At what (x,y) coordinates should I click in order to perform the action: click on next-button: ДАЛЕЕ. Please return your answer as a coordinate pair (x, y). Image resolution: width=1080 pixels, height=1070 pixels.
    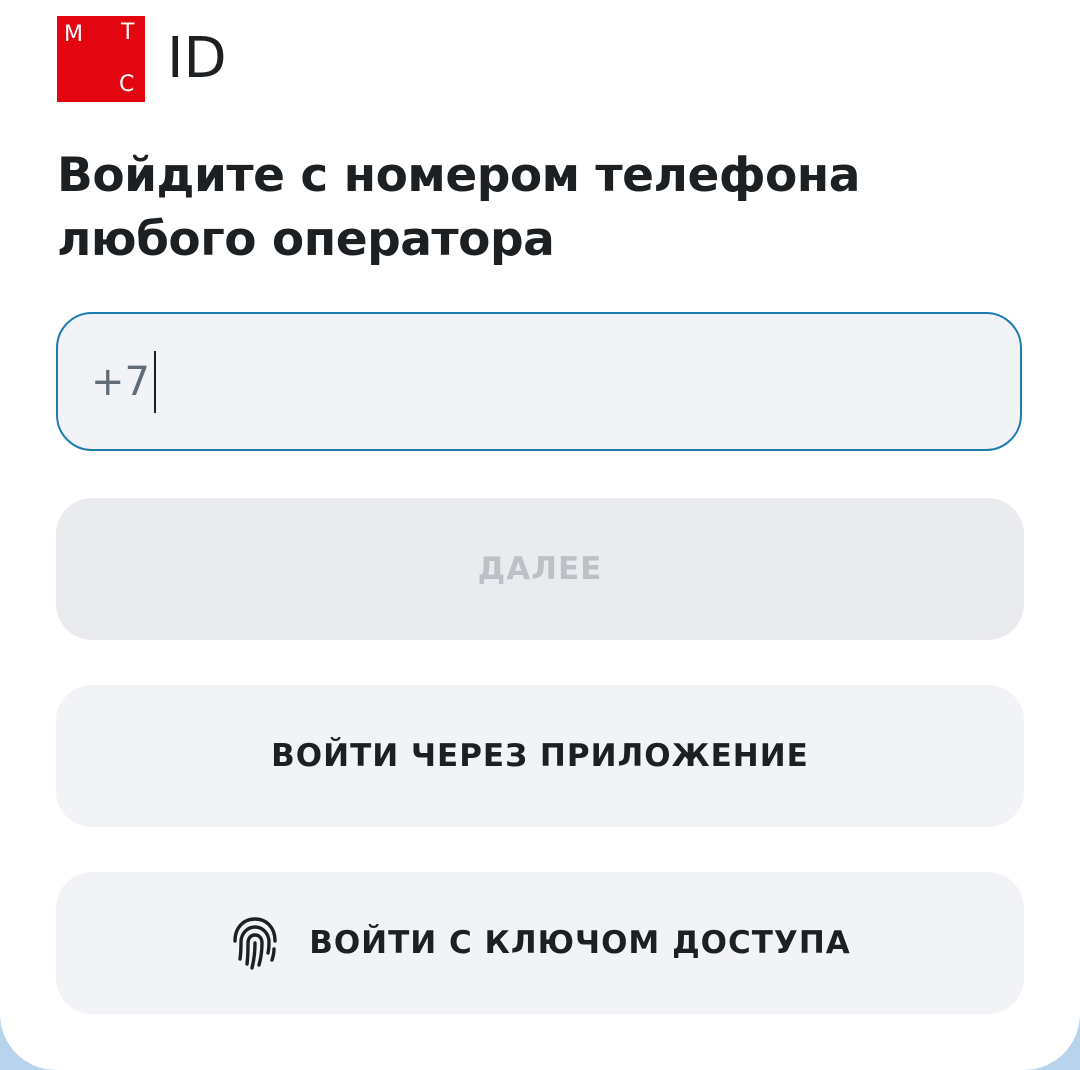
    Looking at the image, I should click on (540, 569).